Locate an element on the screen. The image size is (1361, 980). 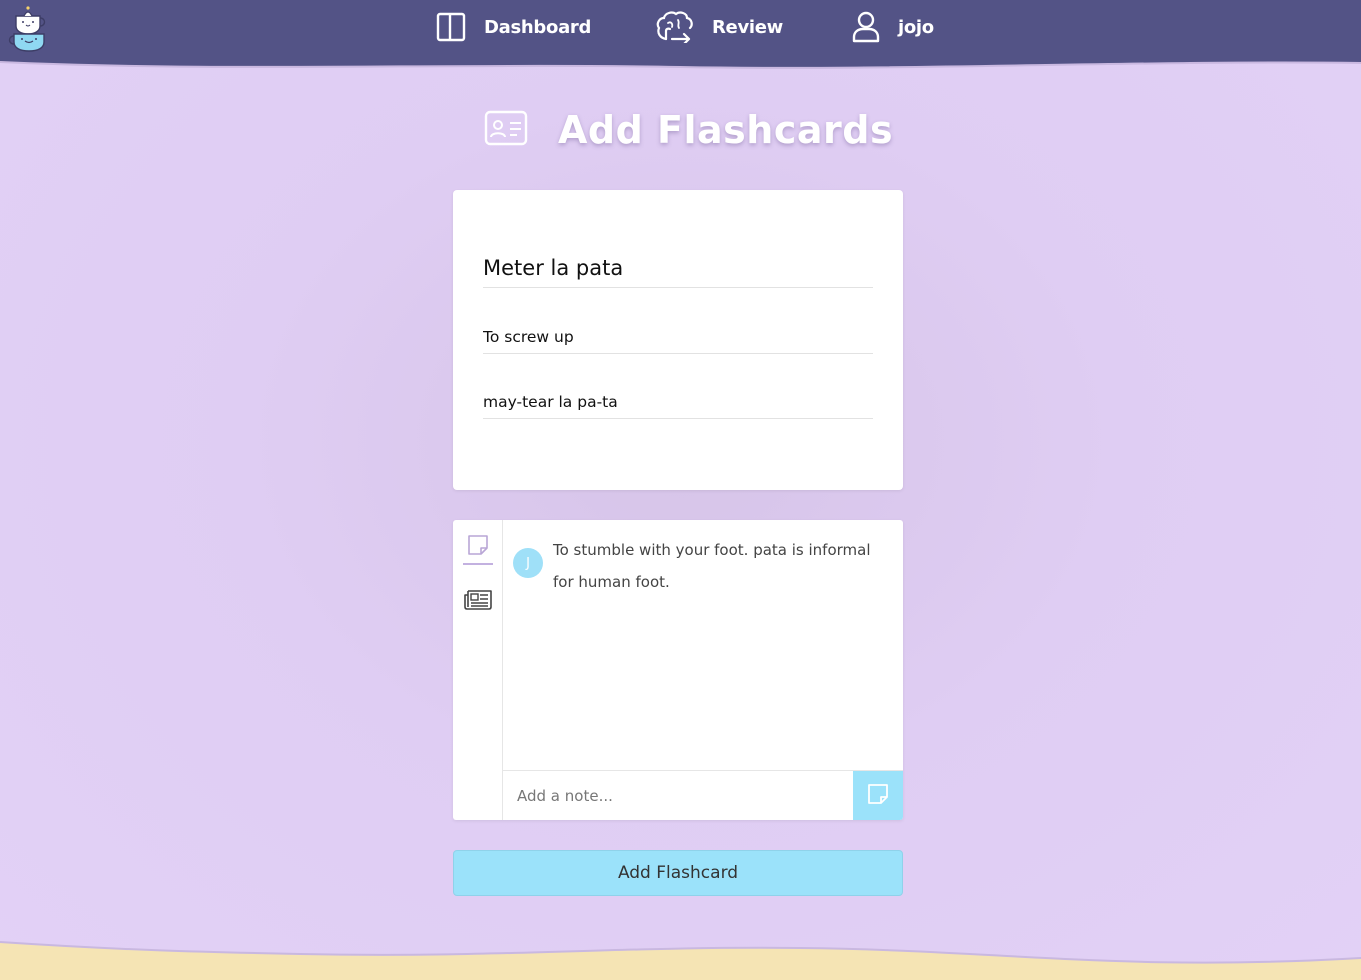
brain-icon is located at coordinates (675, 27).